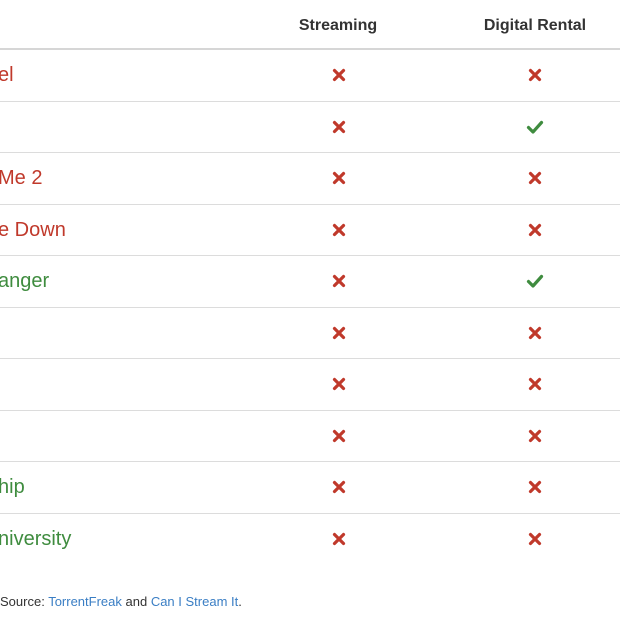 This screenshot has width=620, height=620. I want to click on movie-title-link: el, so click(7, 75).